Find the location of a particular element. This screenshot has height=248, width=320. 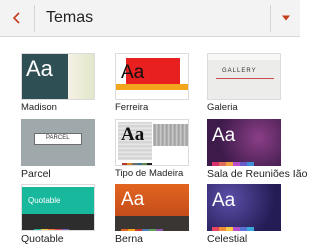

dropdown-button is located at coordinates (285, 18).